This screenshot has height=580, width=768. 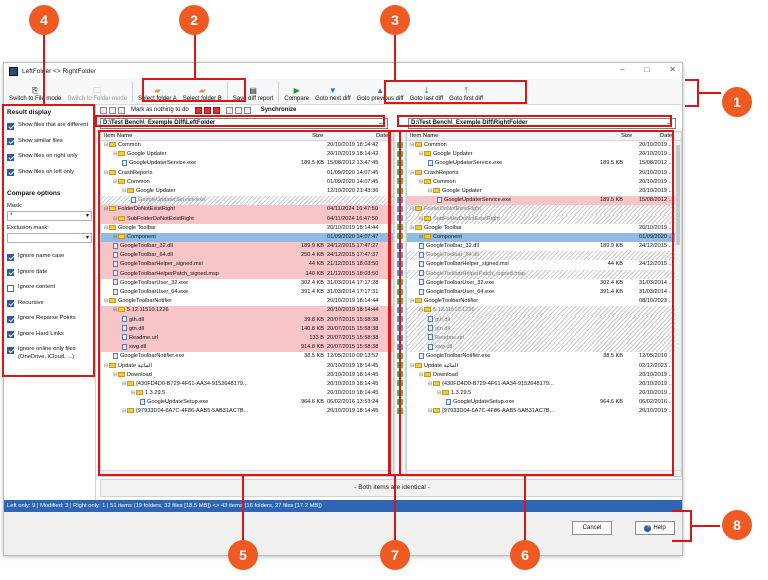 What do you see at coordinates (343, 533) in the screenshot?
I see `bottom-button-bar: Cancel ? Help` at bounding box center [343, 533].